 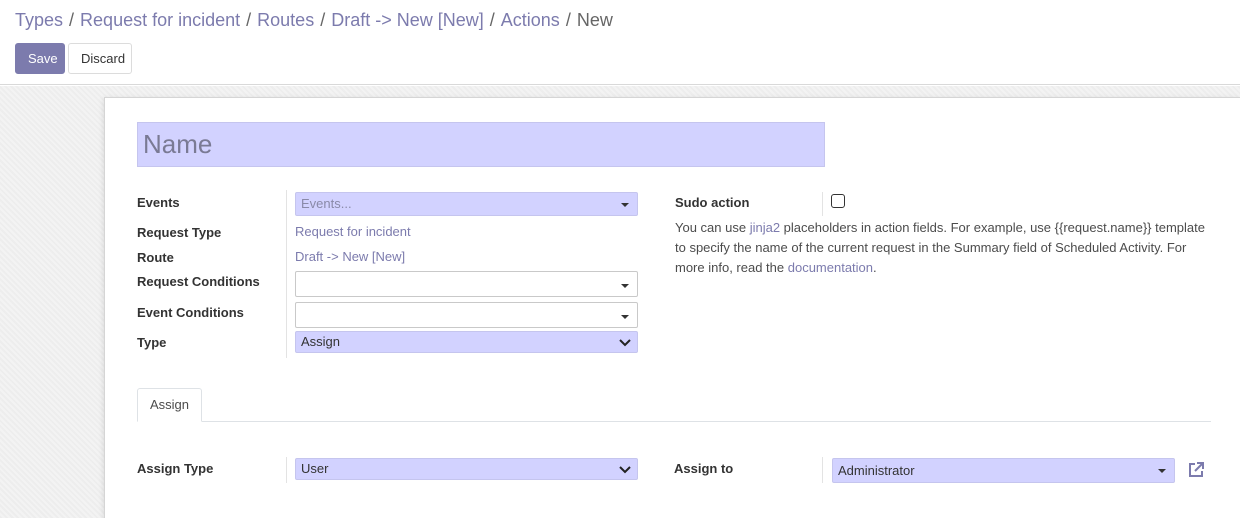 I want to click on request-type-label: Request Type, so click(x=179, y=232).